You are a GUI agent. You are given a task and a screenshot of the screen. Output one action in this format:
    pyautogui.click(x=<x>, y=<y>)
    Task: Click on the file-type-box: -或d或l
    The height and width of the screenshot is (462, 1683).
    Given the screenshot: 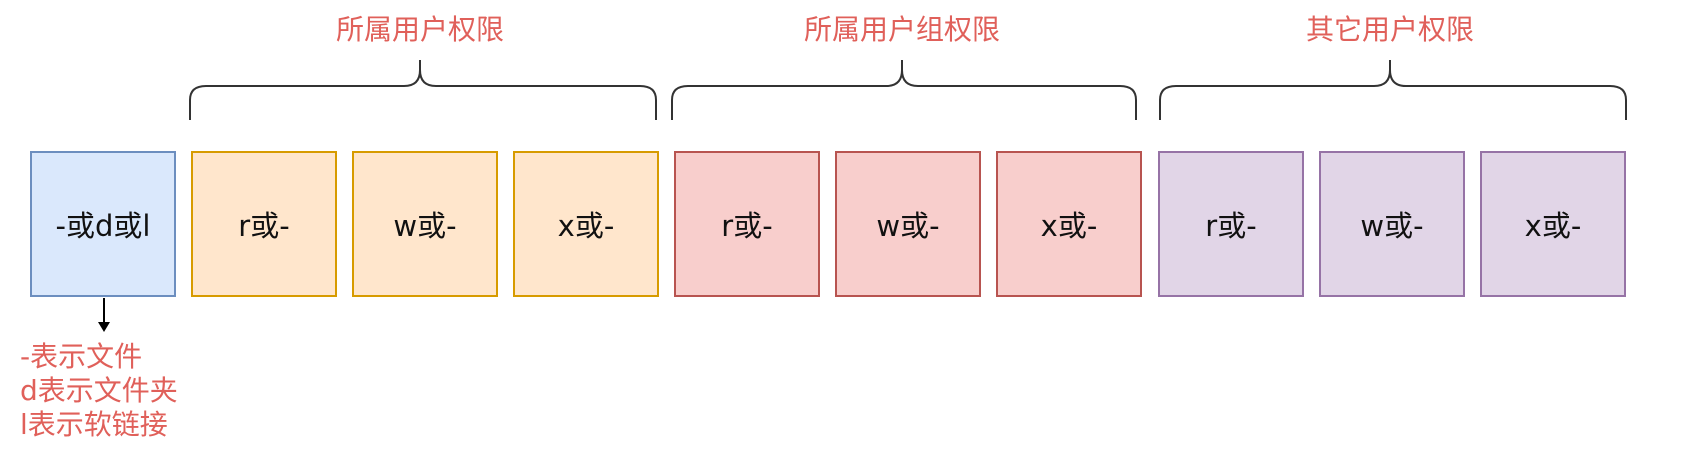 What is the action you would take?
    pyautogui.click(x=103, y=224)
    